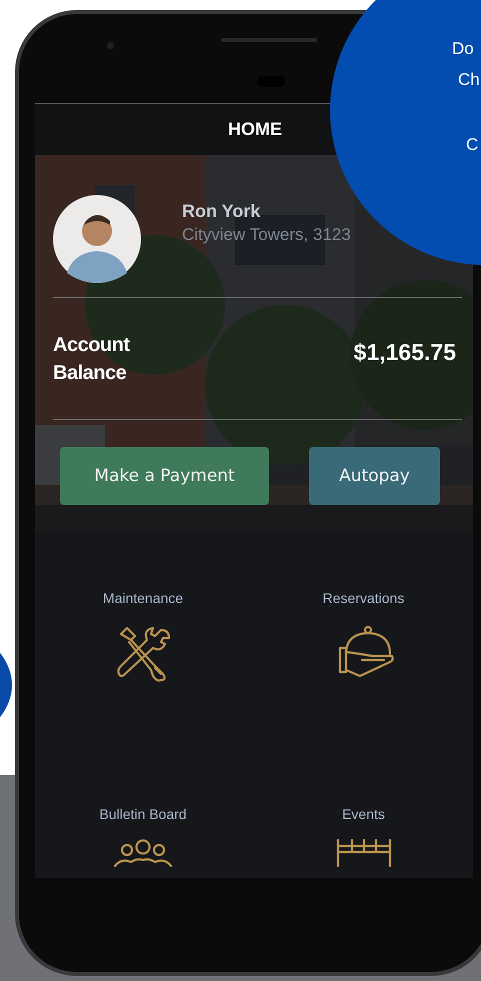 The image size is (481, 981). What do you see at coordinates (469, 80) in the screenshot?
I see `promo-text: Ch` at bounding box center [469, 80].